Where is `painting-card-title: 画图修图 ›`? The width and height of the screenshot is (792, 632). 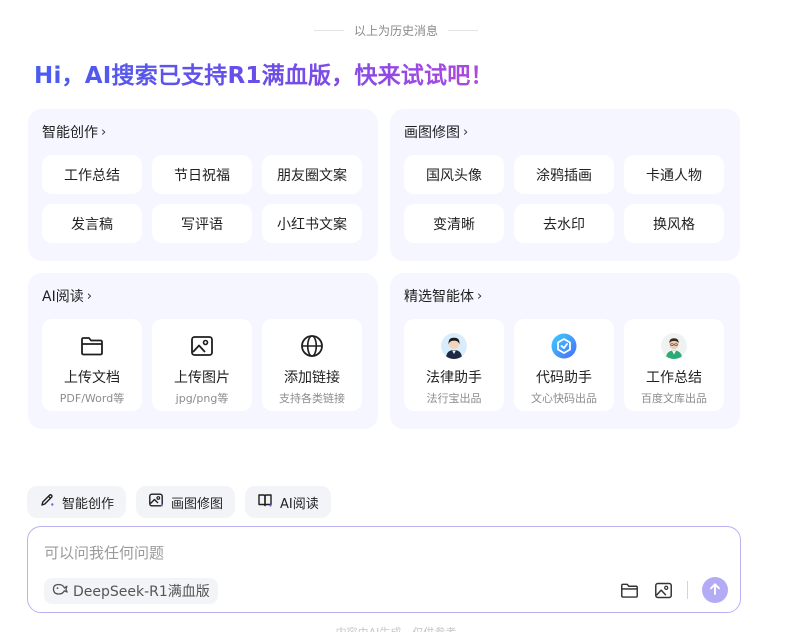
painting-card-title: 画图修图 › is located at coordinates (565, 132).